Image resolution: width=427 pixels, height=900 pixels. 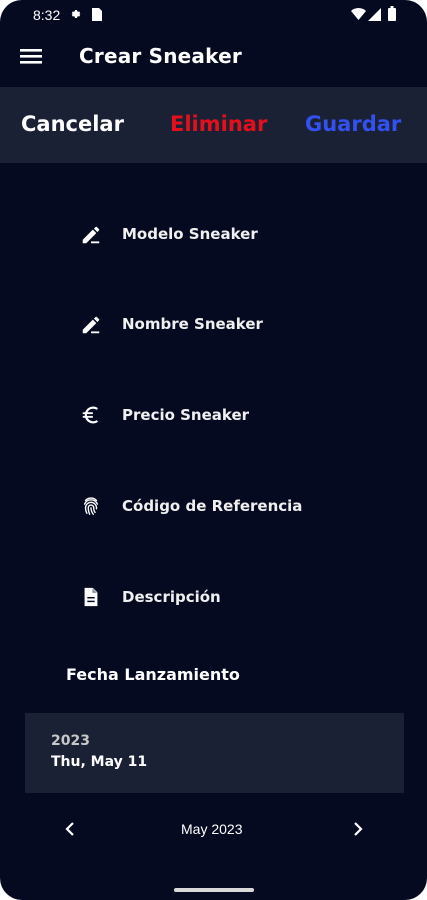 I want to click on chevron-left-icon, so click(x=70, y=829).